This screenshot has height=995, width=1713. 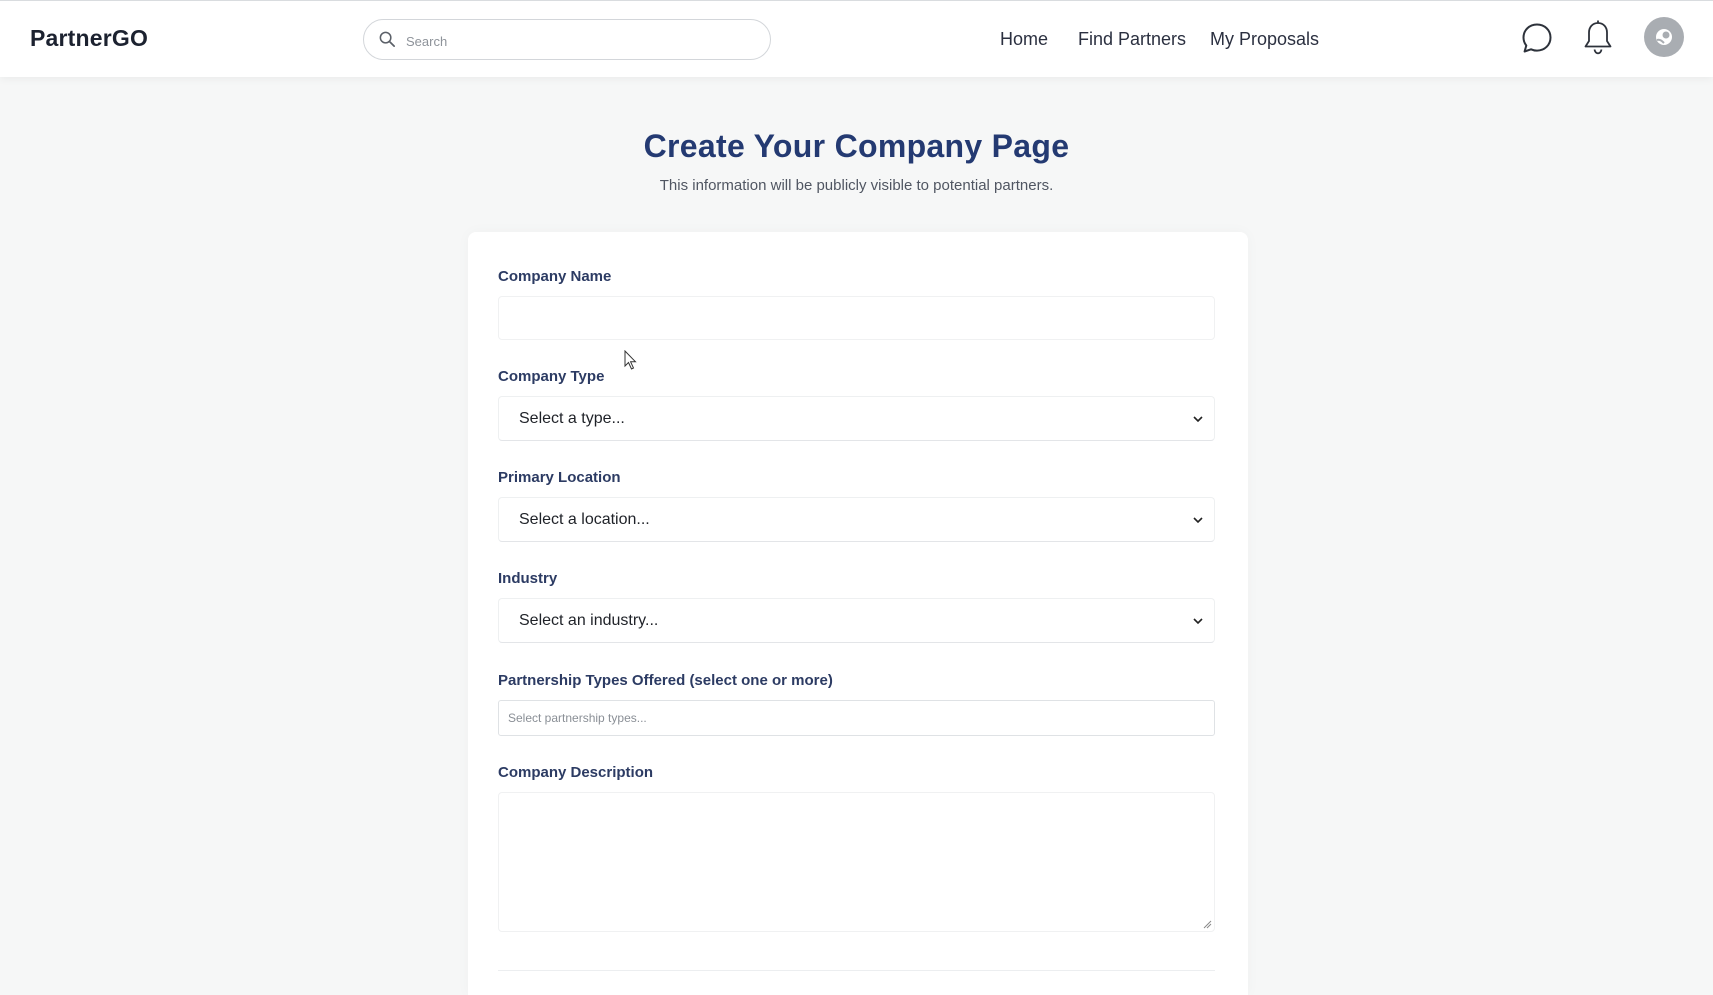 I want to click on nav-link-home: Home, so click(x=1024, y=39).